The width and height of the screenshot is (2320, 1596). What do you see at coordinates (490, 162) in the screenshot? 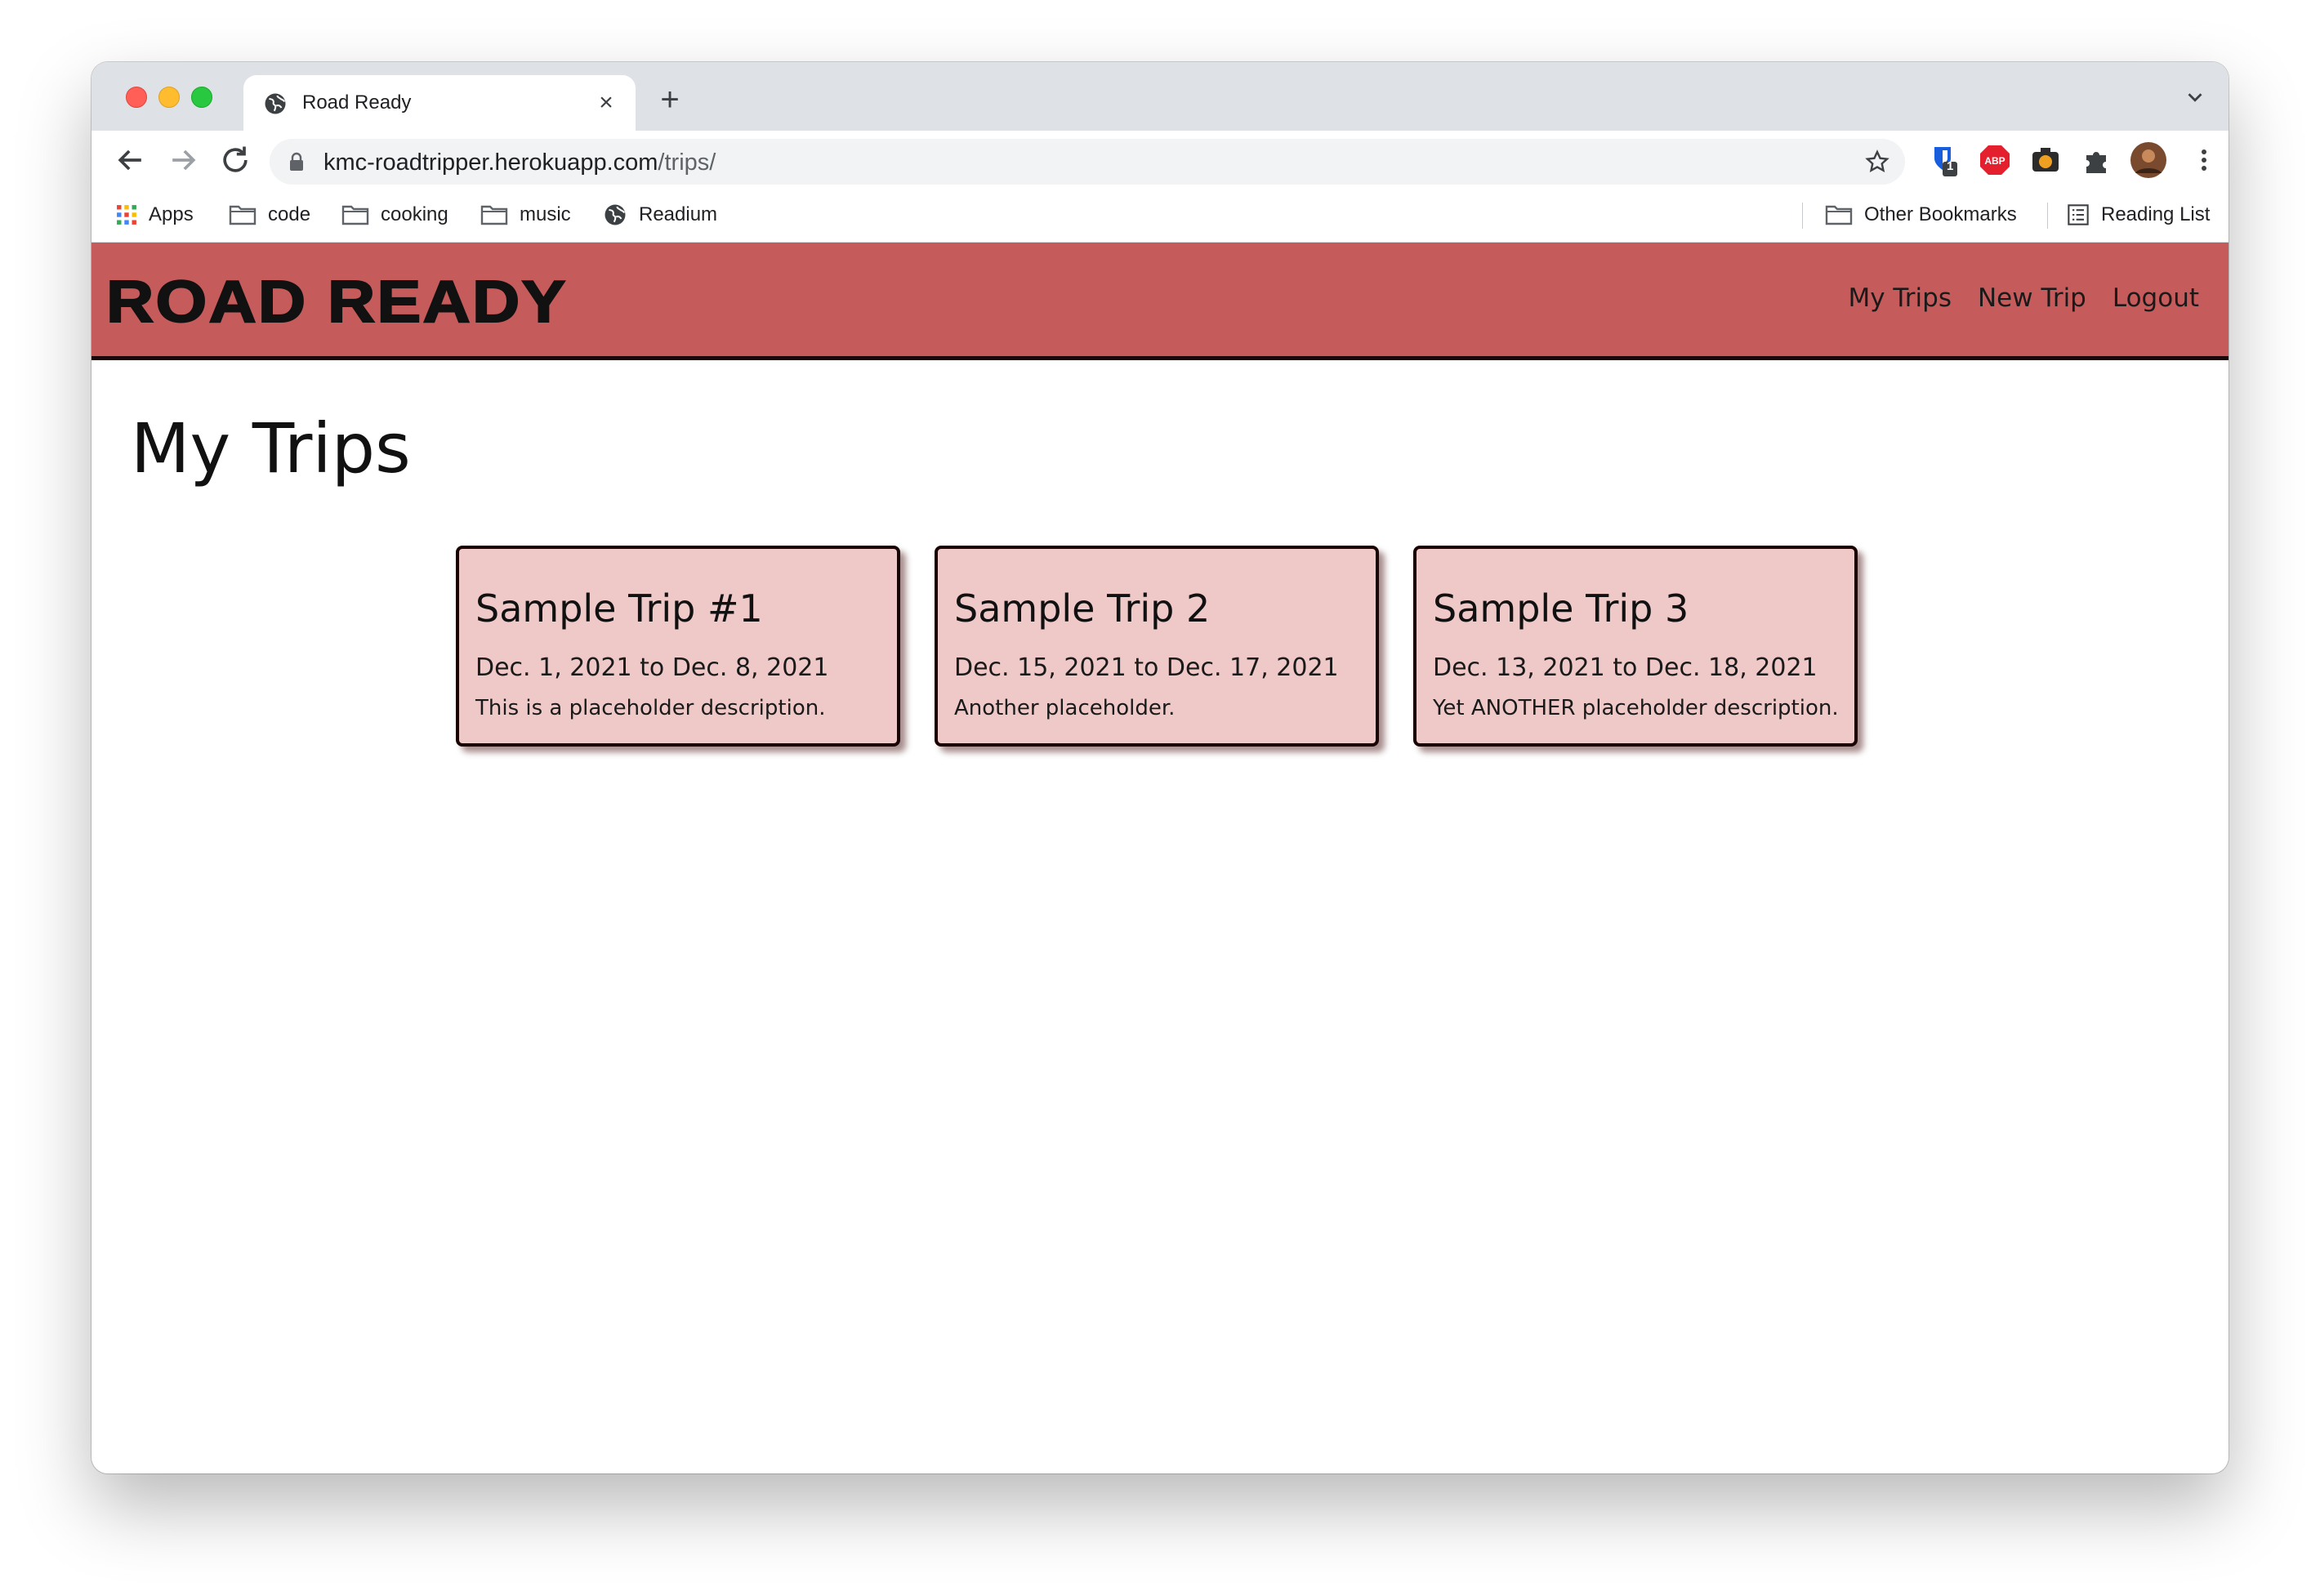
I see `url-host: kmc-roadtripper.herokuapp.com` at bounding box center [490, 162].